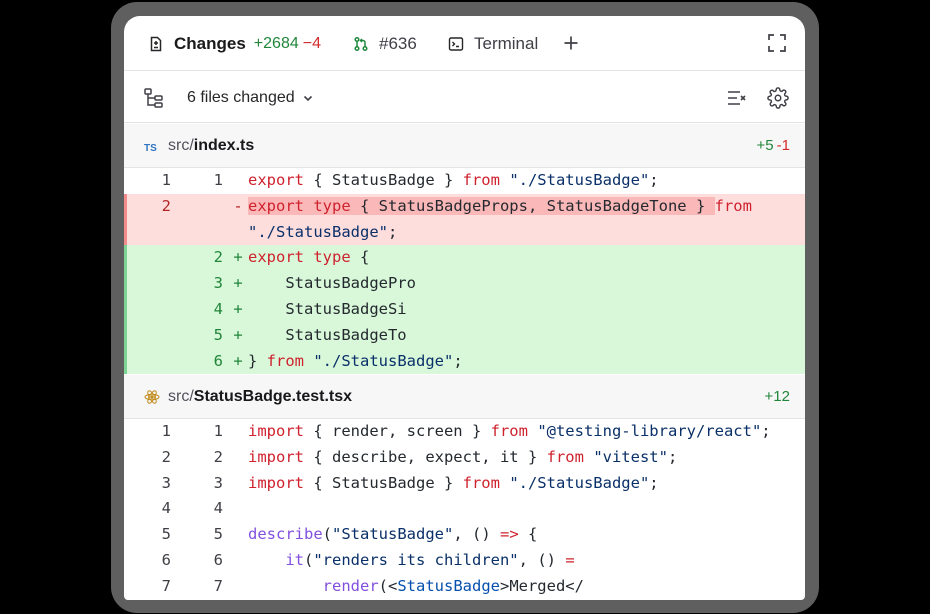  I want to click on file-path-dir: src/, so click(181, 145).